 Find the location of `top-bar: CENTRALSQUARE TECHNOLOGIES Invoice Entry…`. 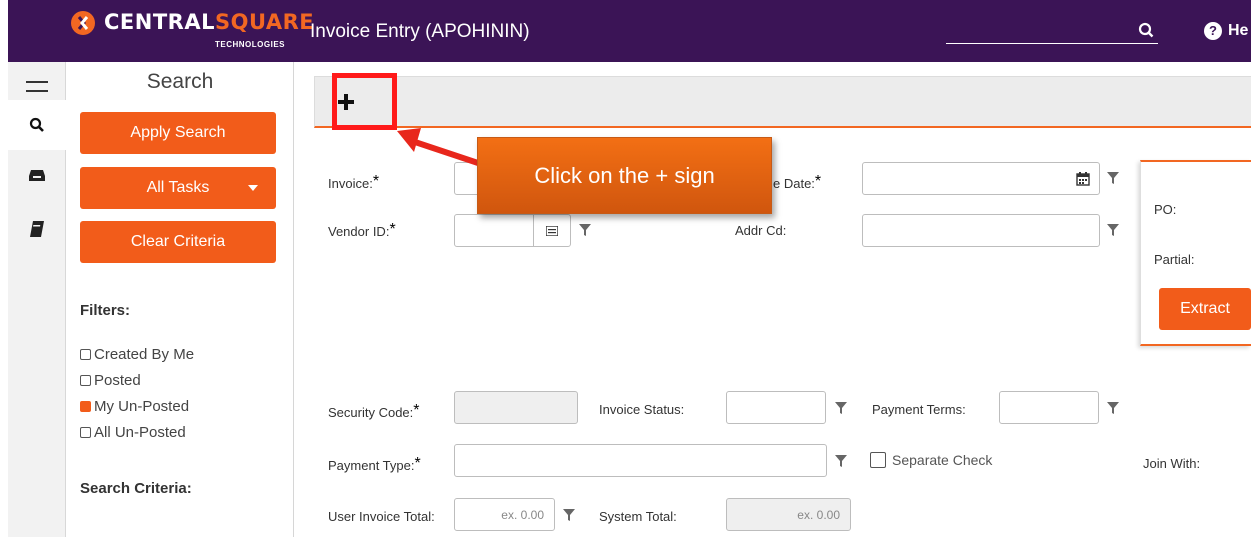

top-bar: CENTRALSQUARE TECHNOLOGIES Invoice Entry… is located at coordinates (629, 31).